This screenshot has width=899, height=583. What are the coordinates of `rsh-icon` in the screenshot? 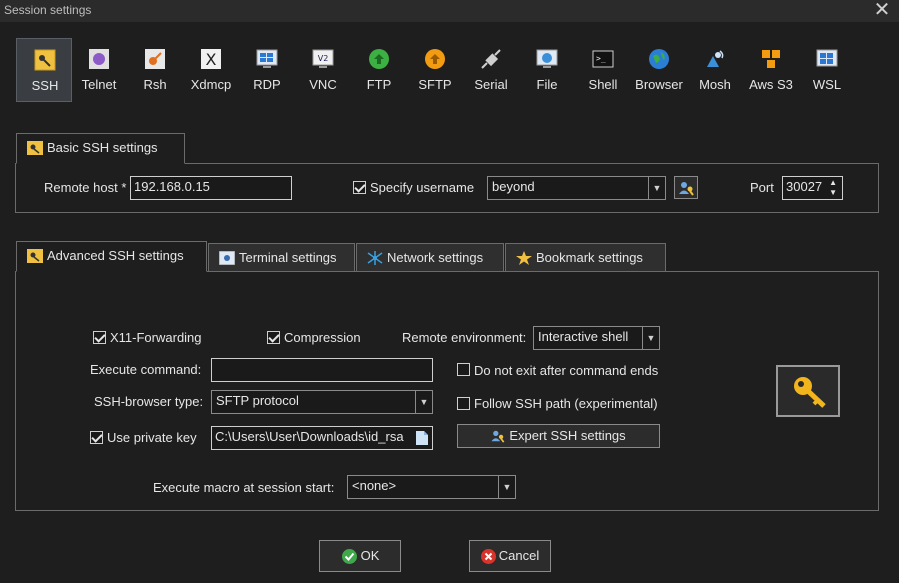 It's located at (155, 59).